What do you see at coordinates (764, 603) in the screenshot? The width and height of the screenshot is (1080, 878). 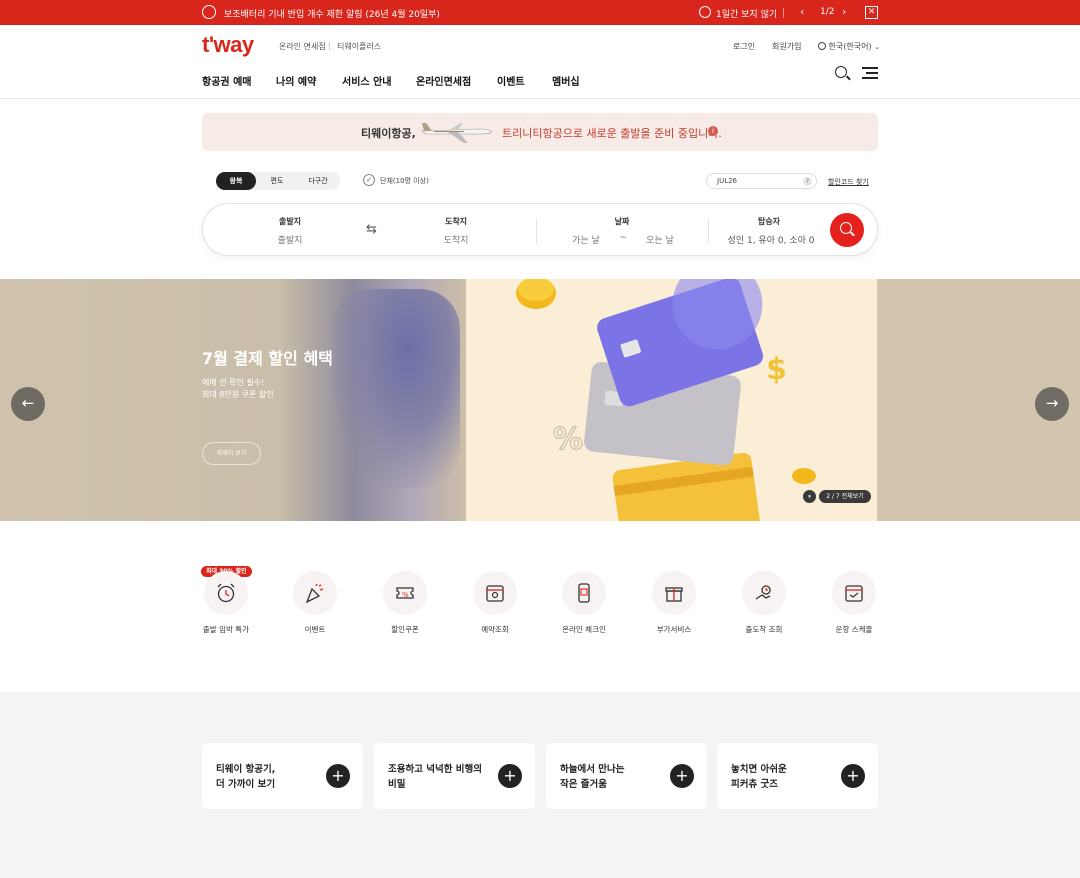 I see `quick-menu-flight-status: 출도착 조회` at bounding box center [764, 603].